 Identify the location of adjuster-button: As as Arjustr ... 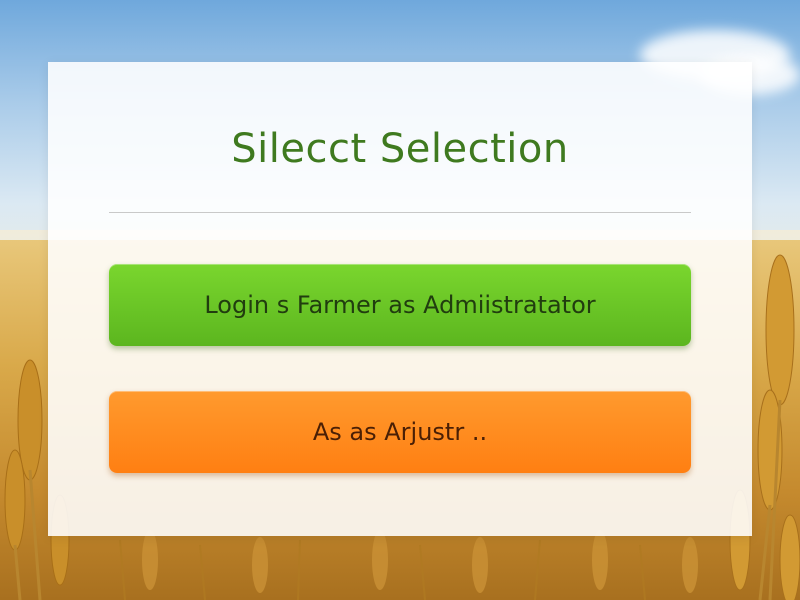
(400, 432).